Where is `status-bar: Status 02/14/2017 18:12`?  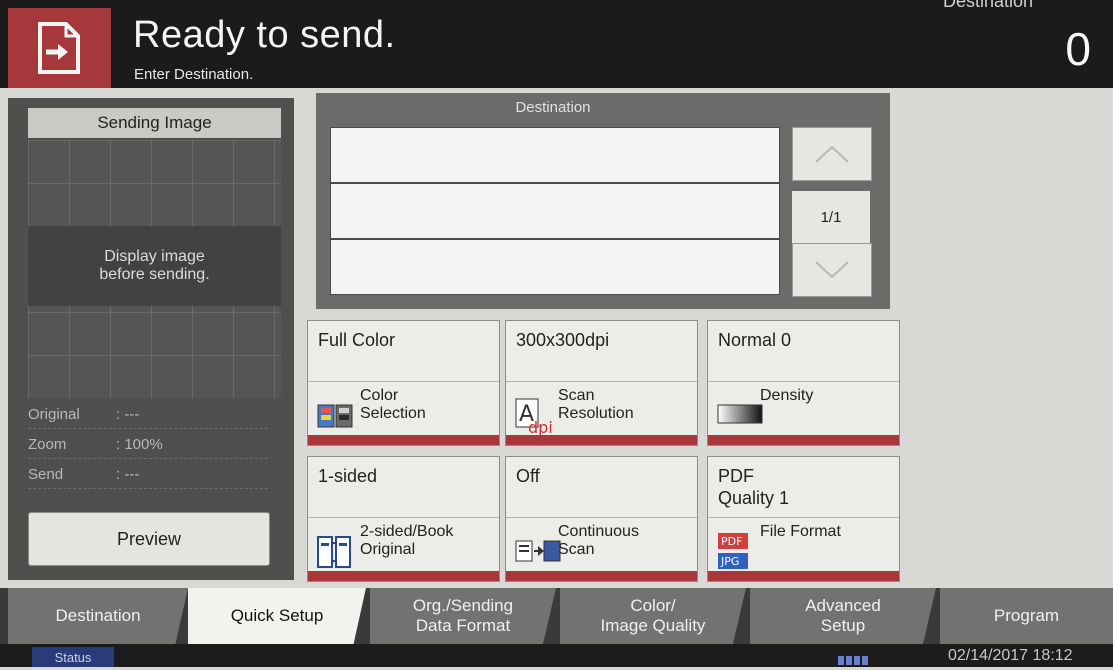 status-bar: Status 02/14/2017 18:12 is located at coordinates (556, 655).